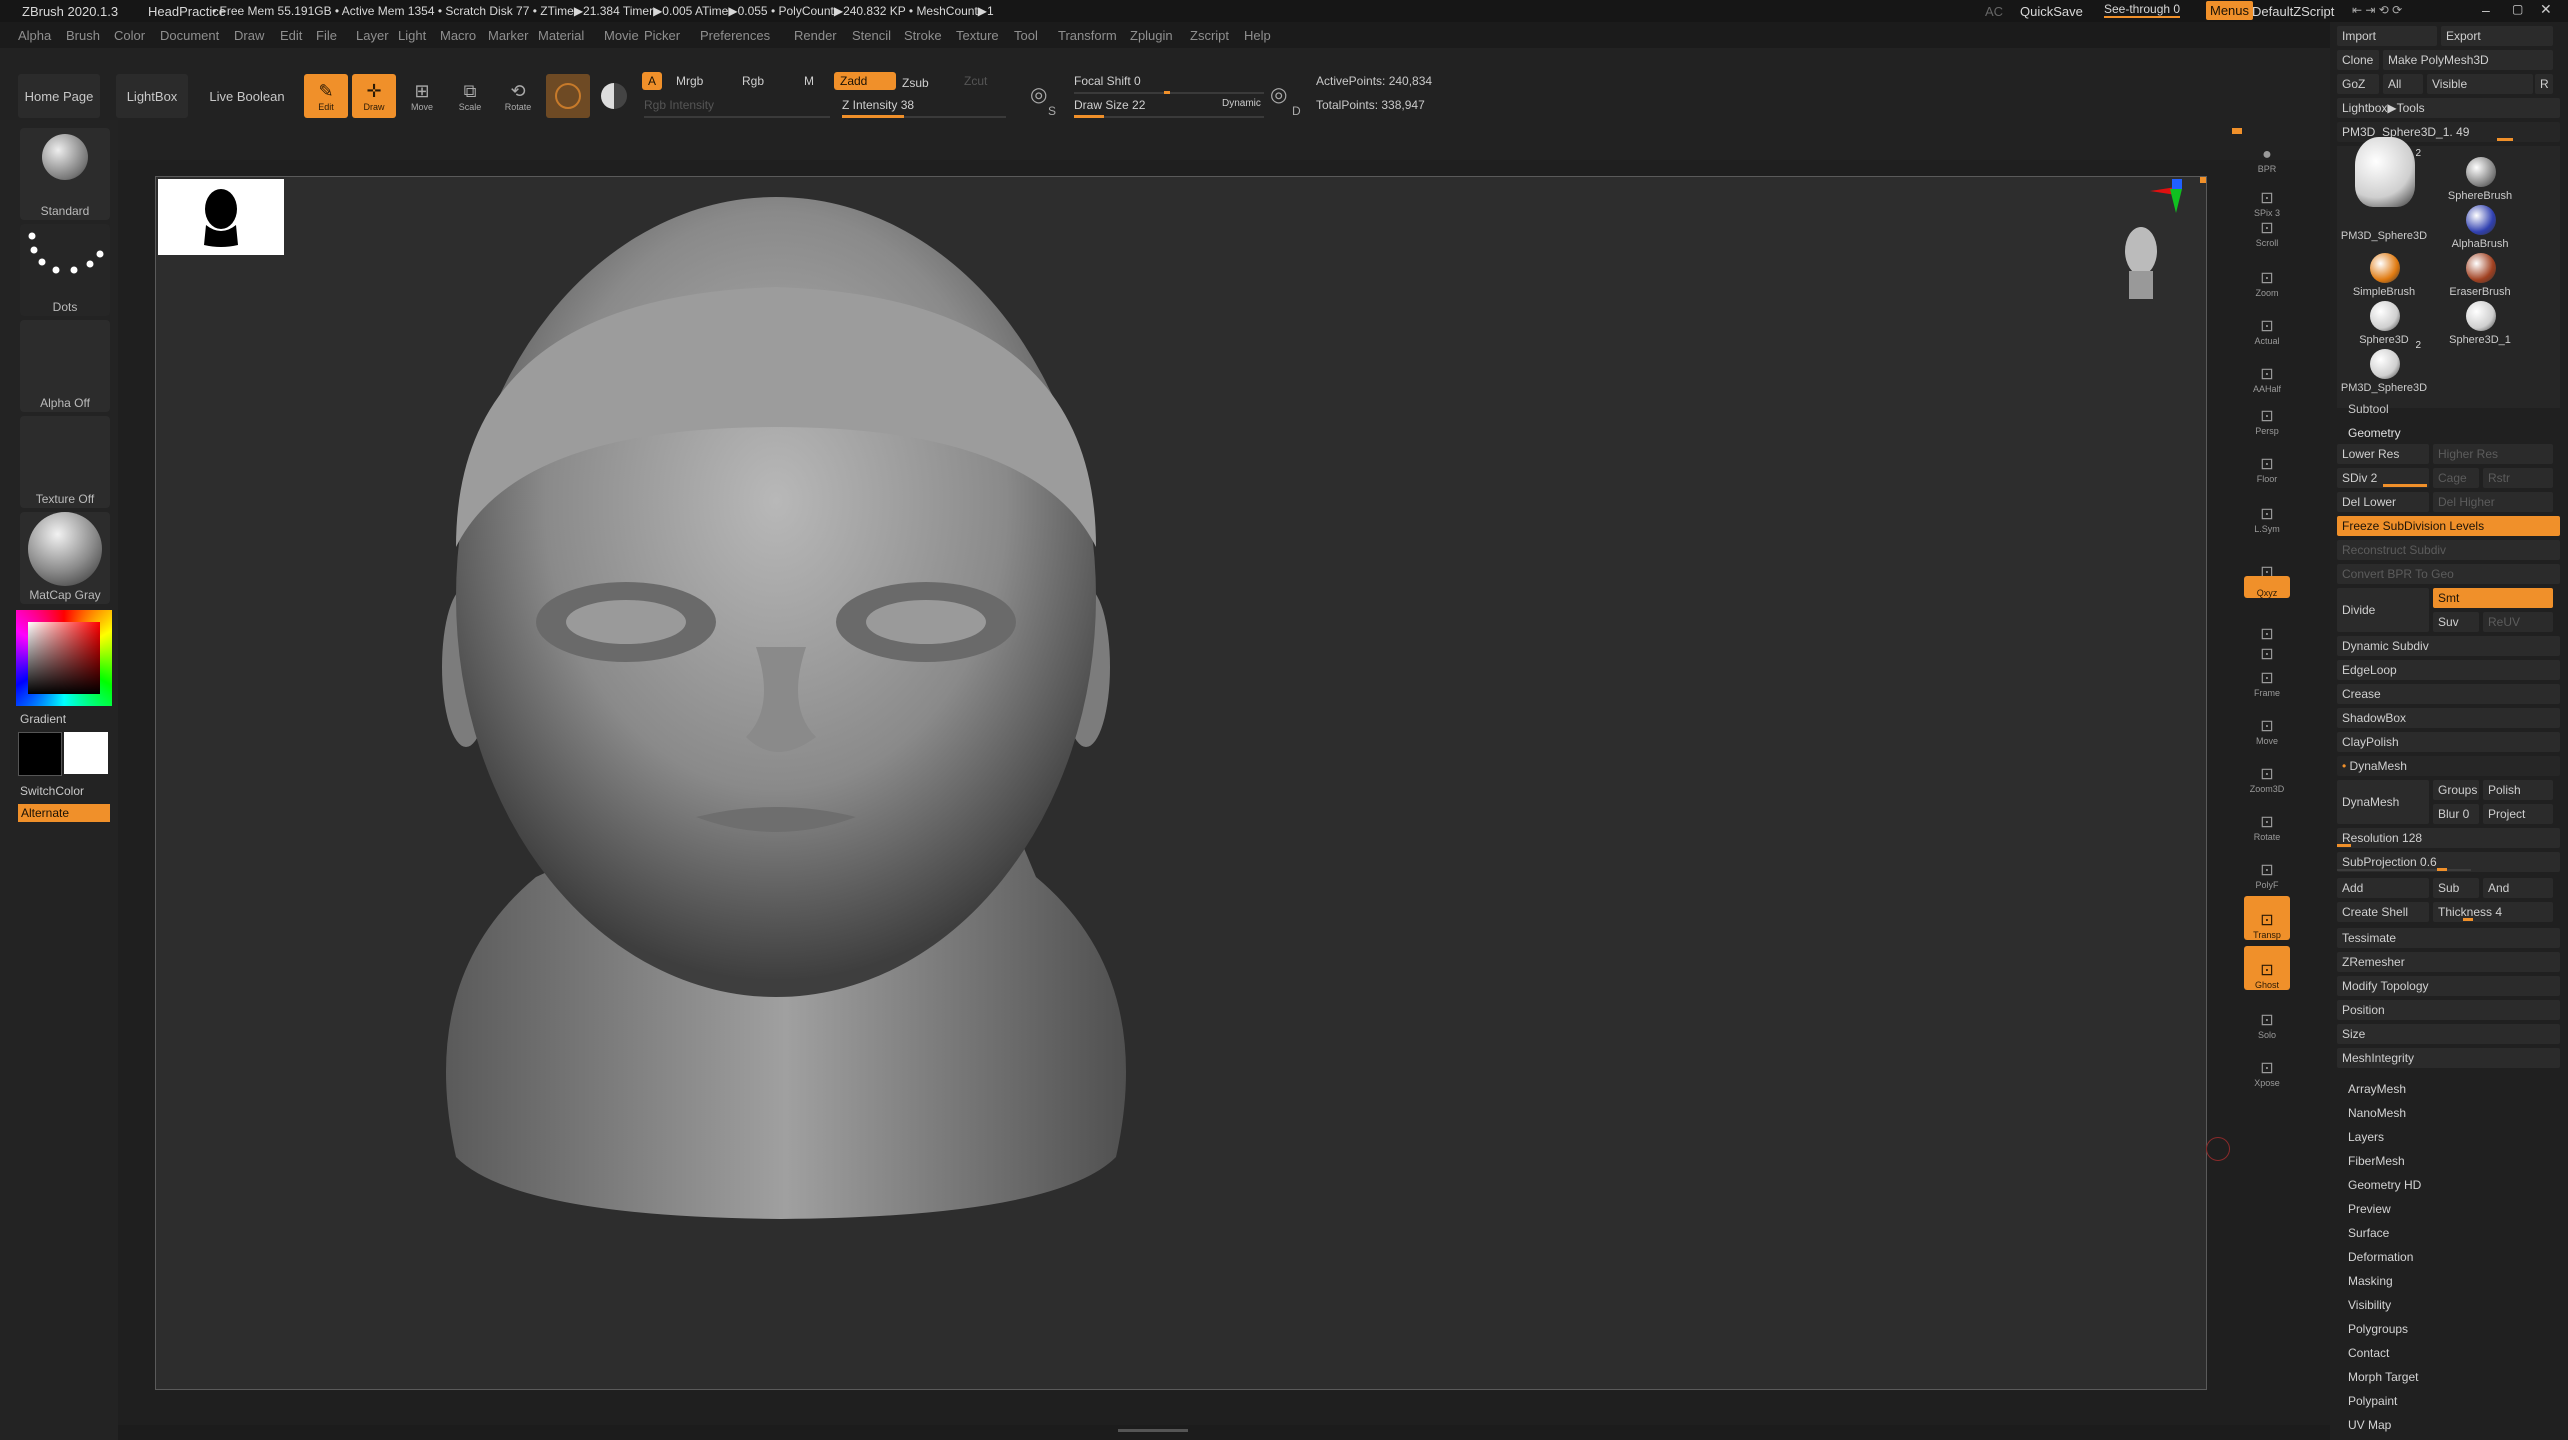 This screenshot has height=1440, width=2568. What do you see at coordinates (871, 35) in the screenshot?
I see `menu-stencil: Stencil` at bounding box center [871, 35].